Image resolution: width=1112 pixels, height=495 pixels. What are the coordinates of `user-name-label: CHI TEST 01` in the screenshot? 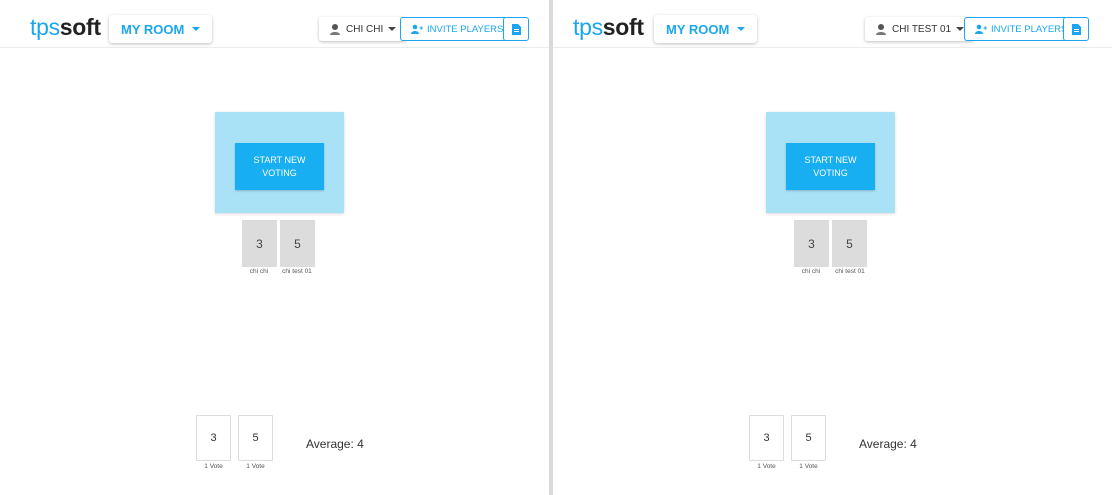 It's located at (922, 29).